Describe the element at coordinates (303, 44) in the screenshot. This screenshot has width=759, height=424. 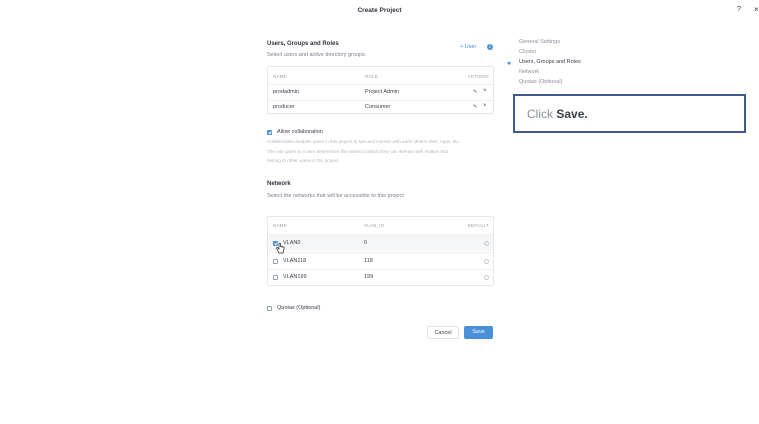
I see `users-section-title: Users, Groups and Roles` at that location.